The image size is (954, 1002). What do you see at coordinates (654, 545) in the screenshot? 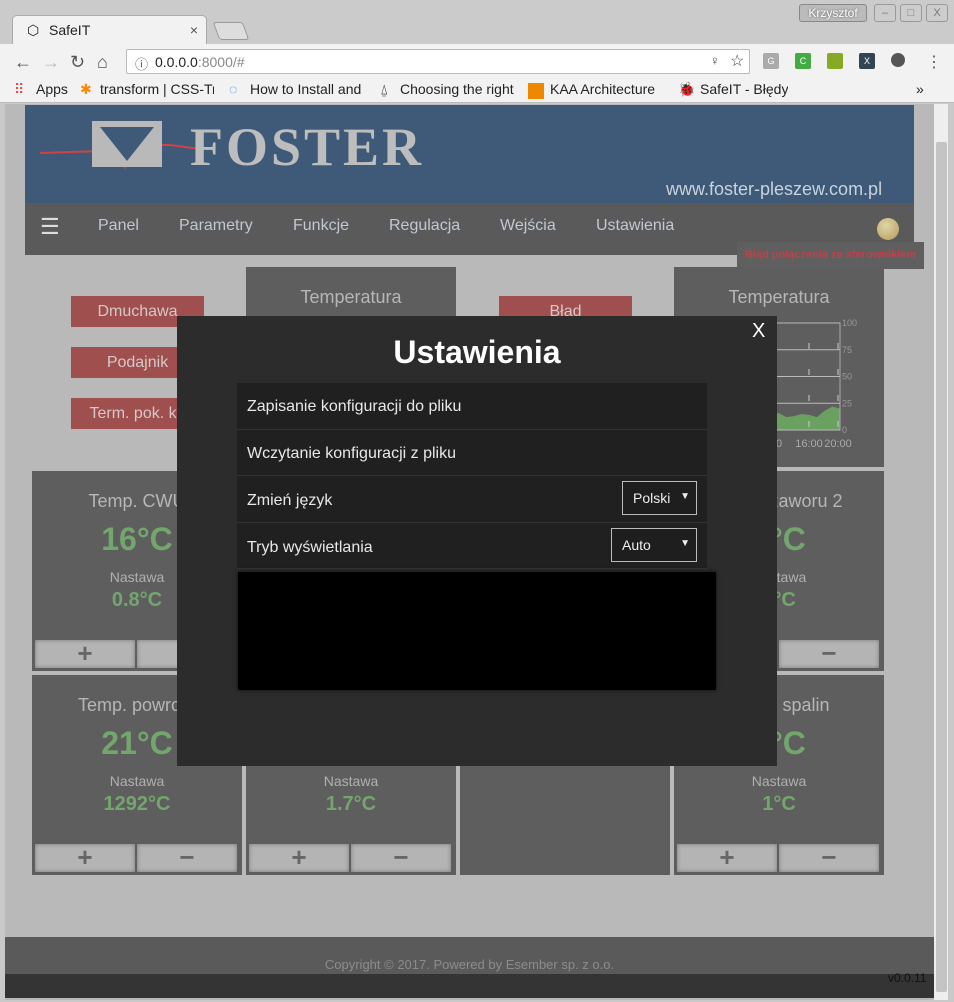
I see `display-mode-select: Auto ▼` at bounding box center [654, 545].